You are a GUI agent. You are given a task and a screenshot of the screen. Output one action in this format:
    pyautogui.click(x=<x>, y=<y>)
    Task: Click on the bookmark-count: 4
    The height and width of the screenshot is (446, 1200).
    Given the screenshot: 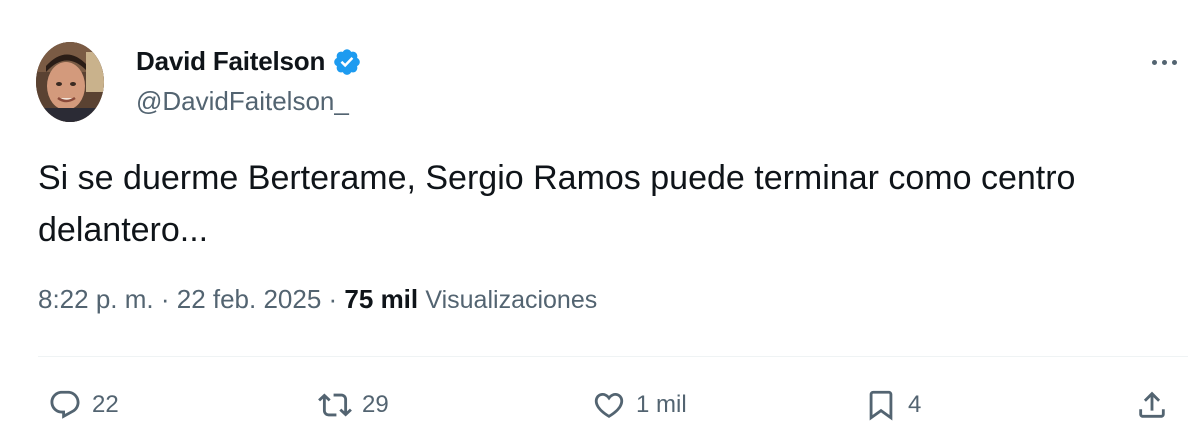 What is the action you would take?
    pyautogui.click(x=915, y=404)
    